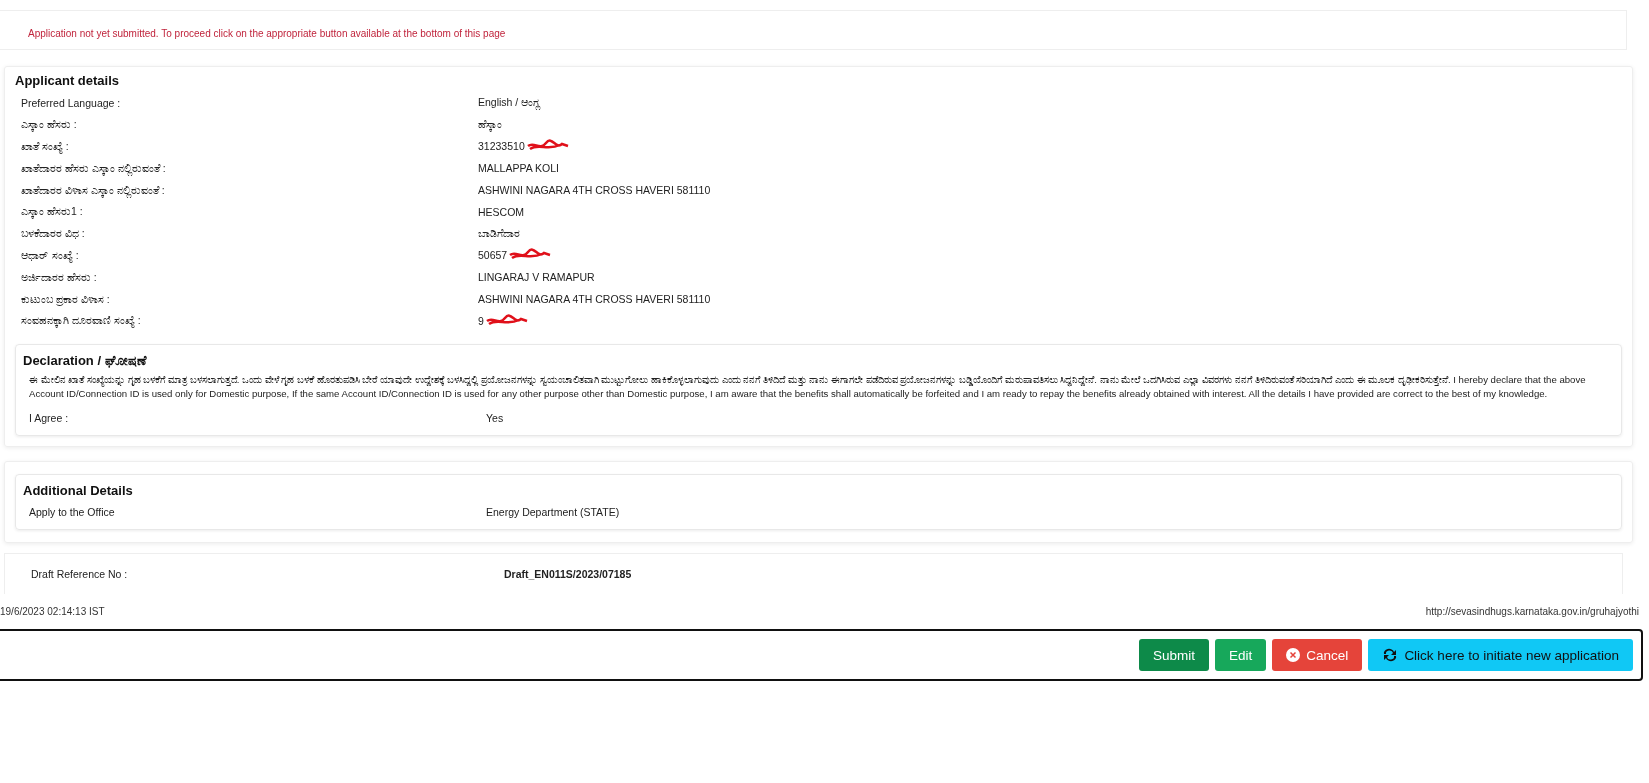 The width and height of the screenshot is (1649, 783). I want to click on field-label: ಸಂವಹನಕ್ಕಾಗಿ ದೂರವಾಣಿ ಸಂಖ್ಯೆ :, so click(81, 321).